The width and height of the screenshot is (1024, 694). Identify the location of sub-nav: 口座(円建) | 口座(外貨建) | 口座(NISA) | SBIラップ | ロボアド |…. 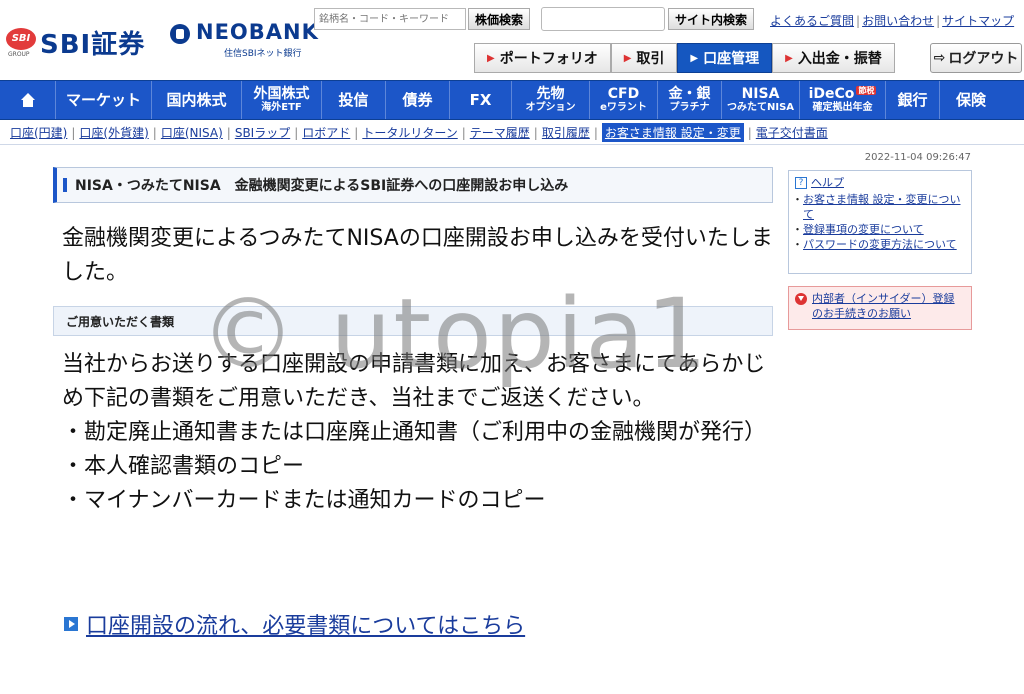
(512, 133).